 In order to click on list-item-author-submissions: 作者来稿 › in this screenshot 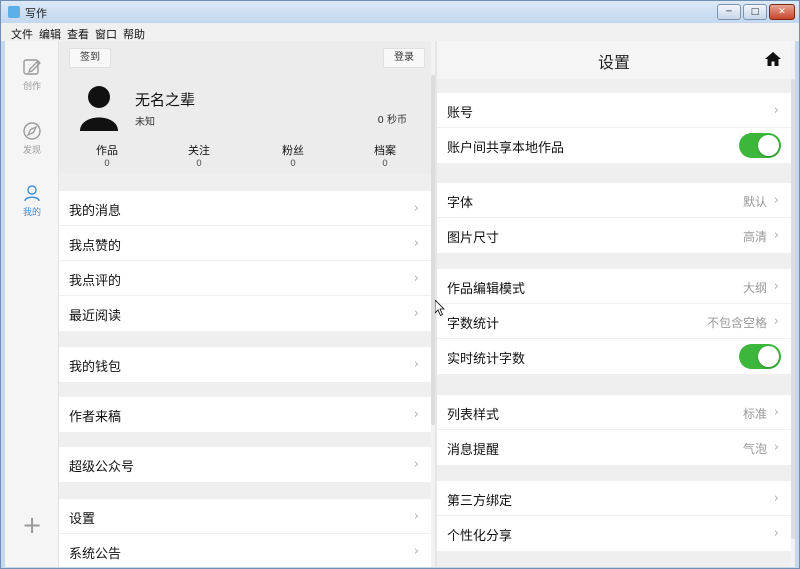, I will do `click(245, 414)`.